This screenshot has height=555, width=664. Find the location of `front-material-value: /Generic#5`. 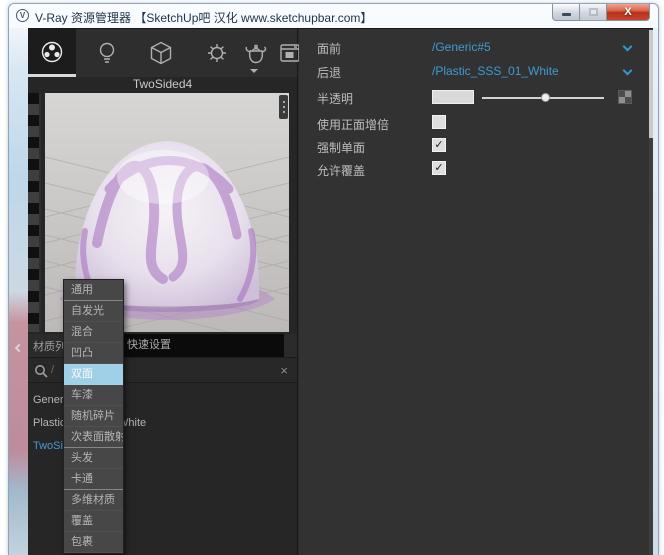

front-material-value: /Generic#5 is located at coordinates (461, 47).